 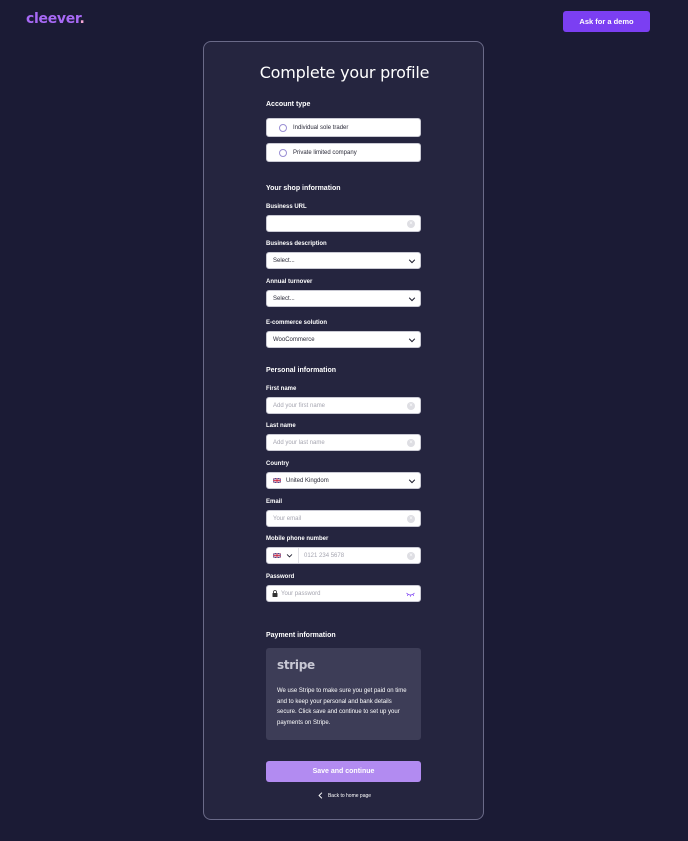 What do you see at coordinates (296, 244) in the screenshot?
I see `business-description-label: Business description` at bounding box center [296, 244].